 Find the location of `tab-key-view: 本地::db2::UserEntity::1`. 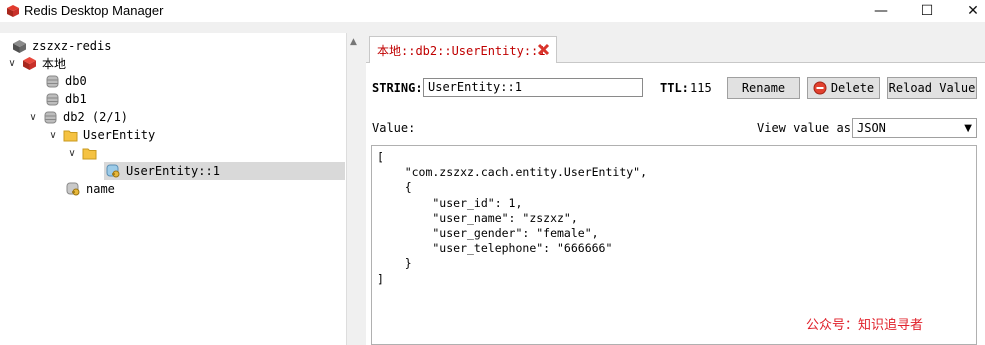

tab-key-view: 本地::db2::UserEntity::1 is located at coordinates (463, 49).